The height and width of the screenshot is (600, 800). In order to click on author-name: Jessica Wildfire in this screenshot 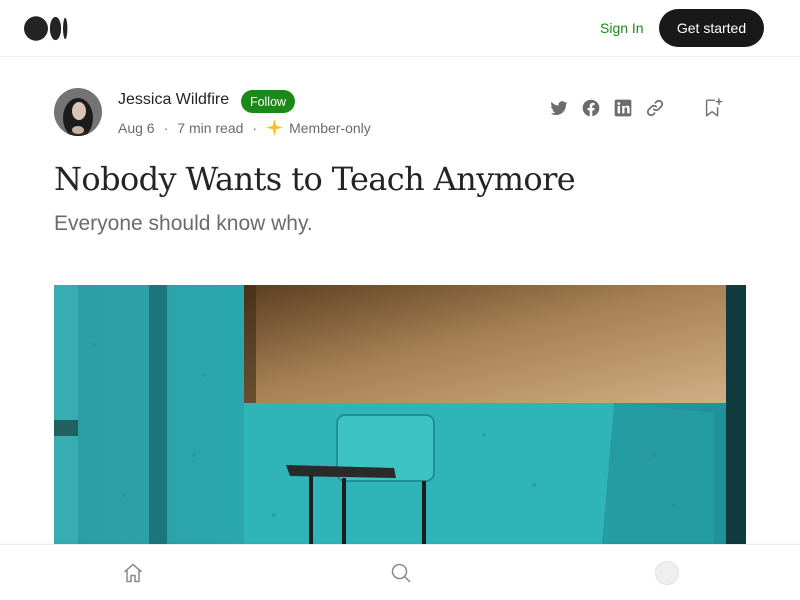, I will do `click(173, 100)`.